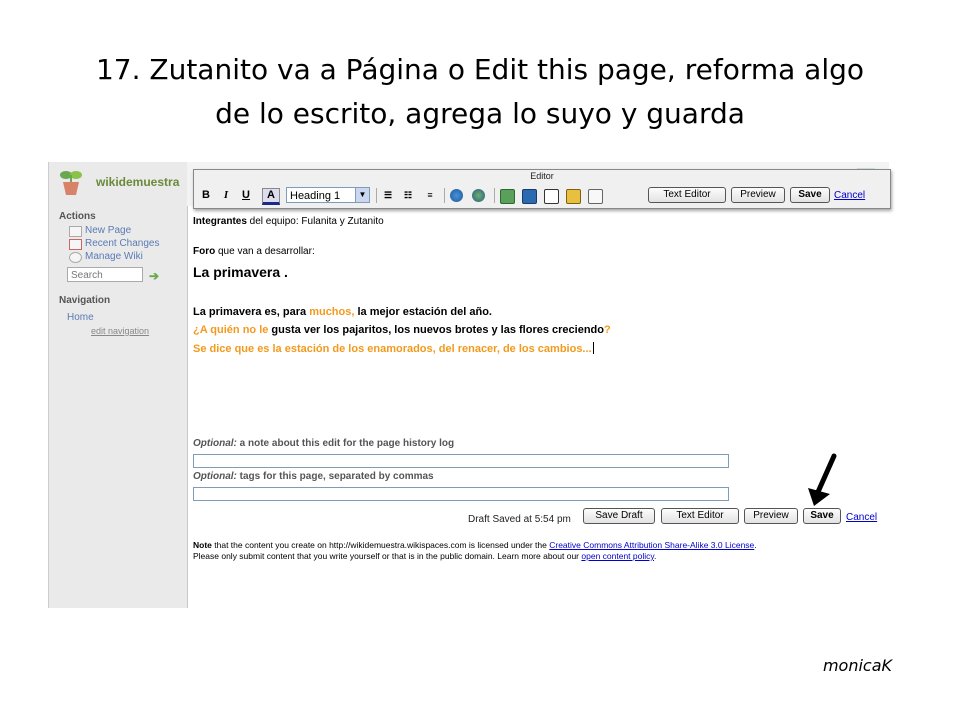 The height and width of the screenshot is (720, 960). Describe the element at coordinates (573, 196) in the screenshot. I see `widget-icon` at that location.